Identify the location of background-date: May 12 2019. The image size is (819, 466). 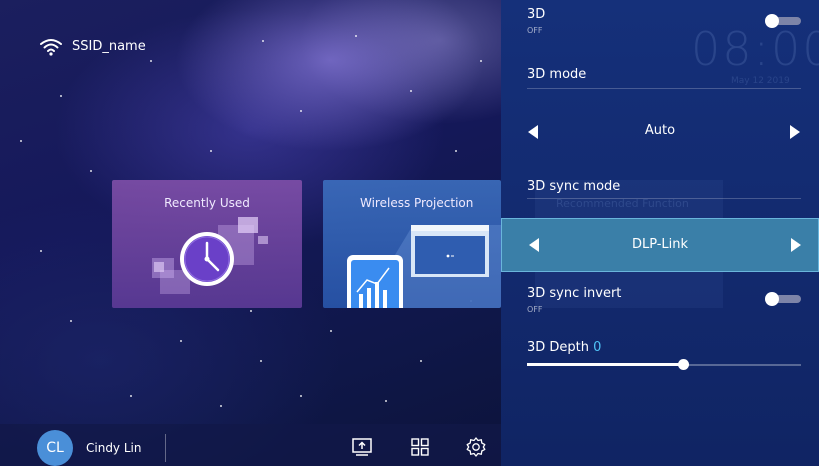
(760, 81).